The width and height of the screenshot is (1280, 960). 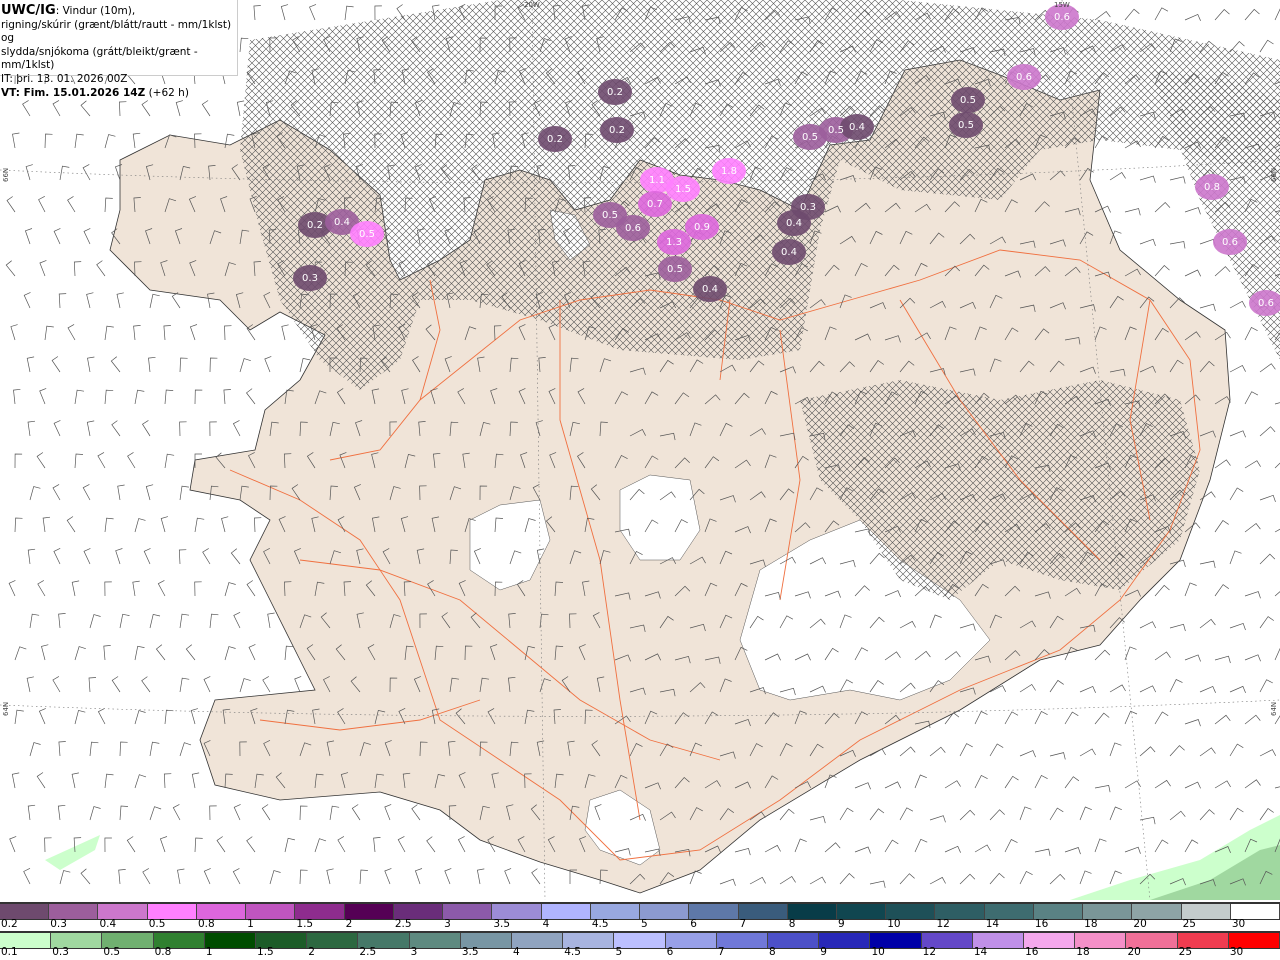 What do you see at coordinates (163, 952) in the screenshot?
I see `legend_rain-label: 0.8` at bounding box center [163, 952].